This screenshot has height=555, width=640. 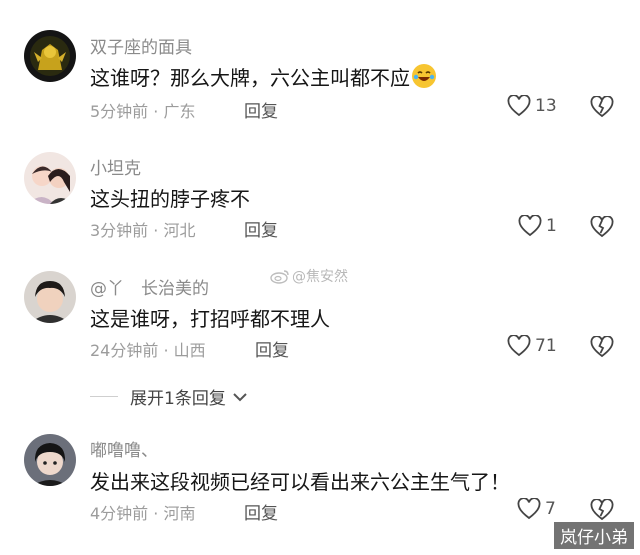 What do you see at coordinates (179, 111) in the screenshot?
I see `comment-location: 广东` at bounding box center [179, 111].